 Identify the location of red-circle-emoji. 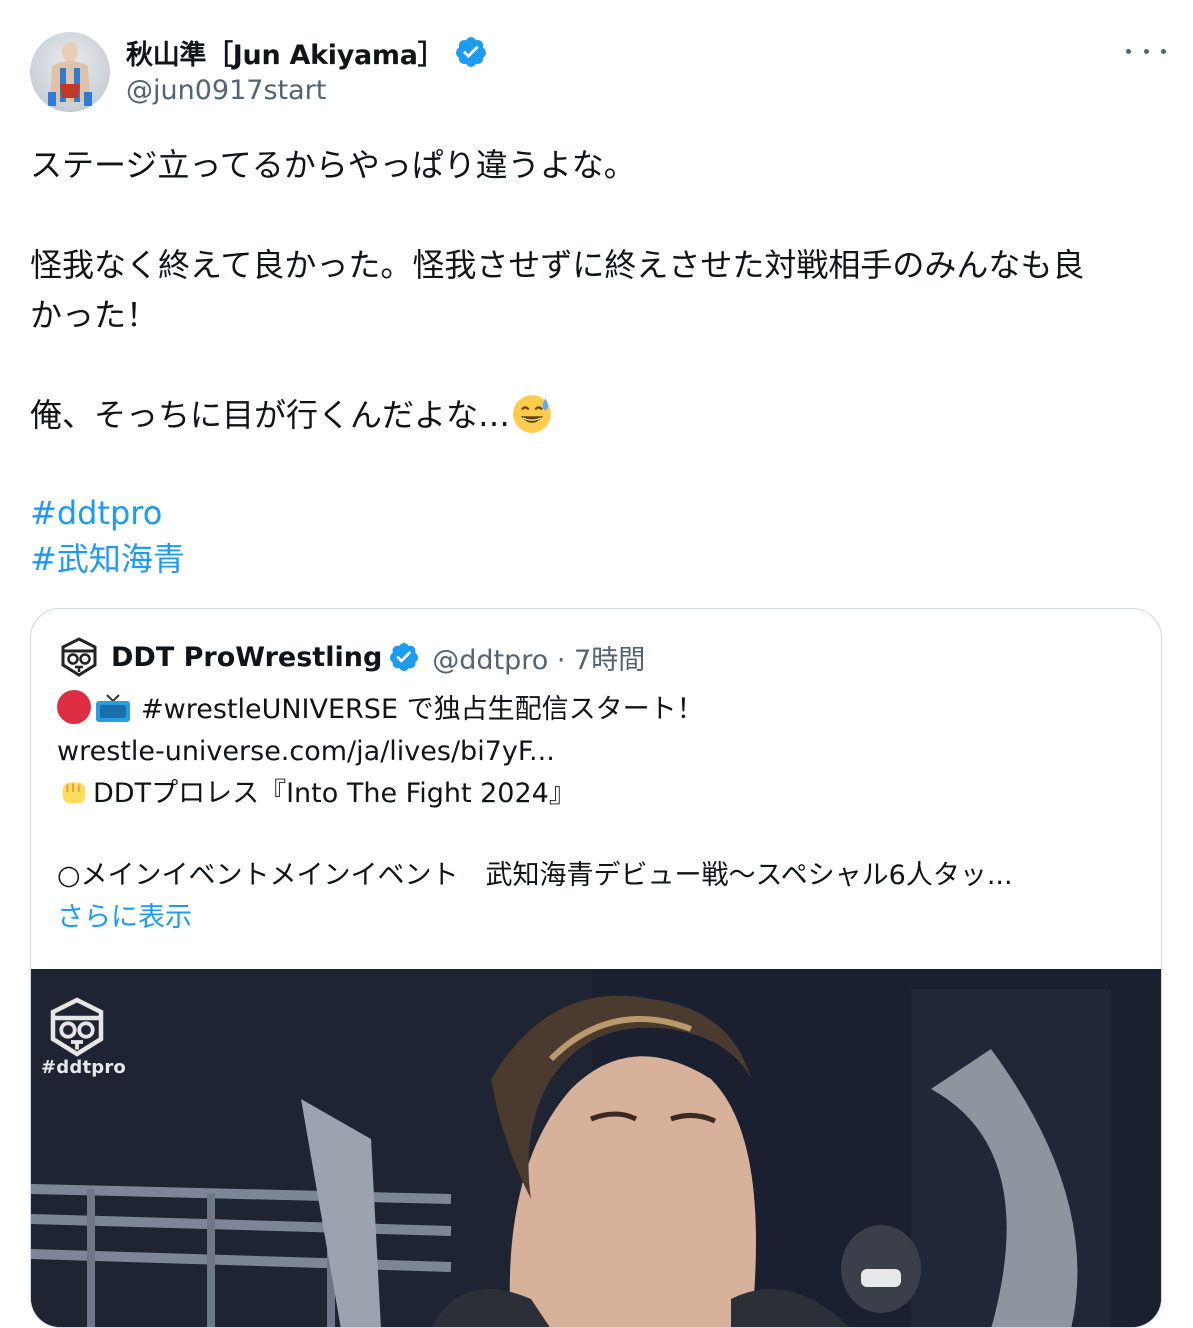
(74, 707).